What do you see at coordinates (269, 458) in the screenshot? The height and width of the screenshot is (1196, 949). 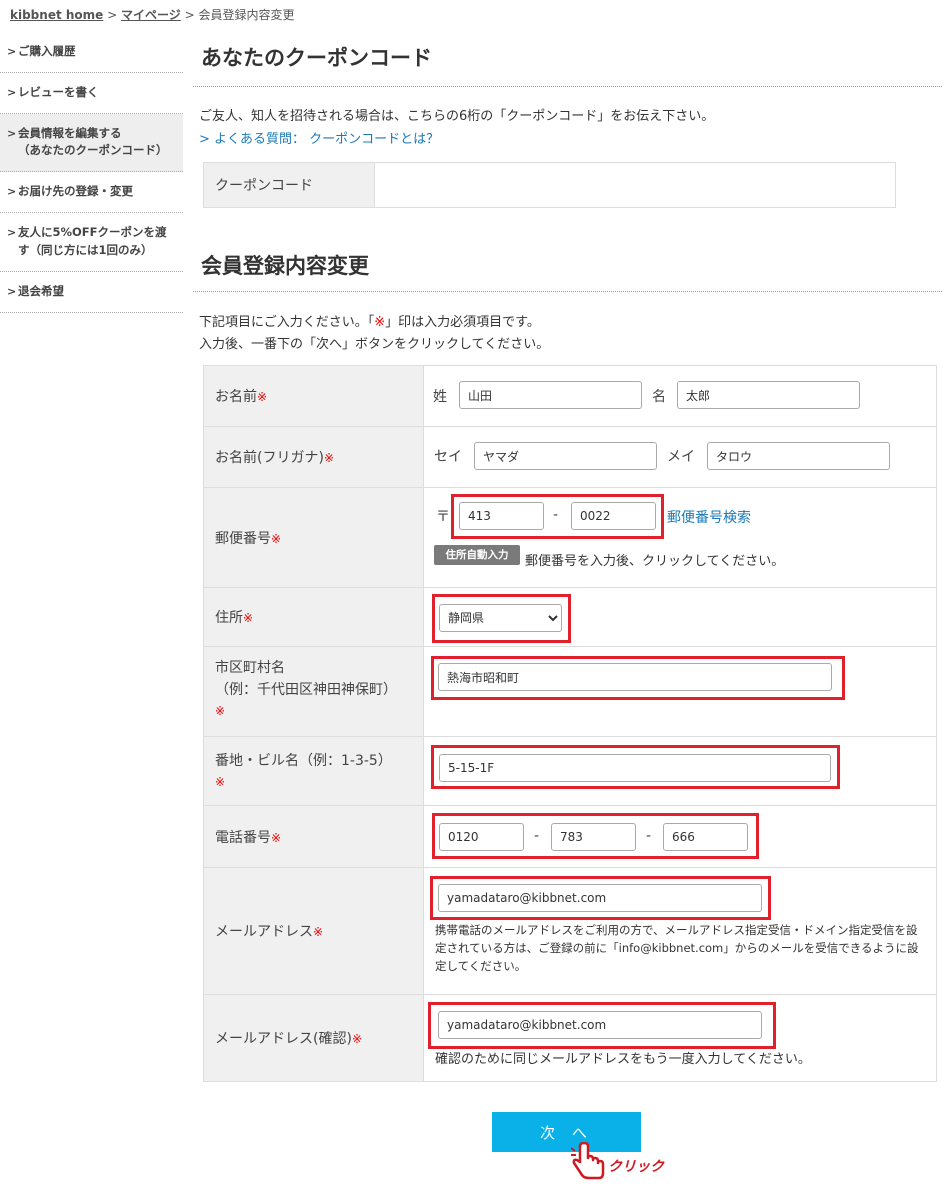 I see `label-text: お名前(フリガナ)` at bounding box center [269, 458].